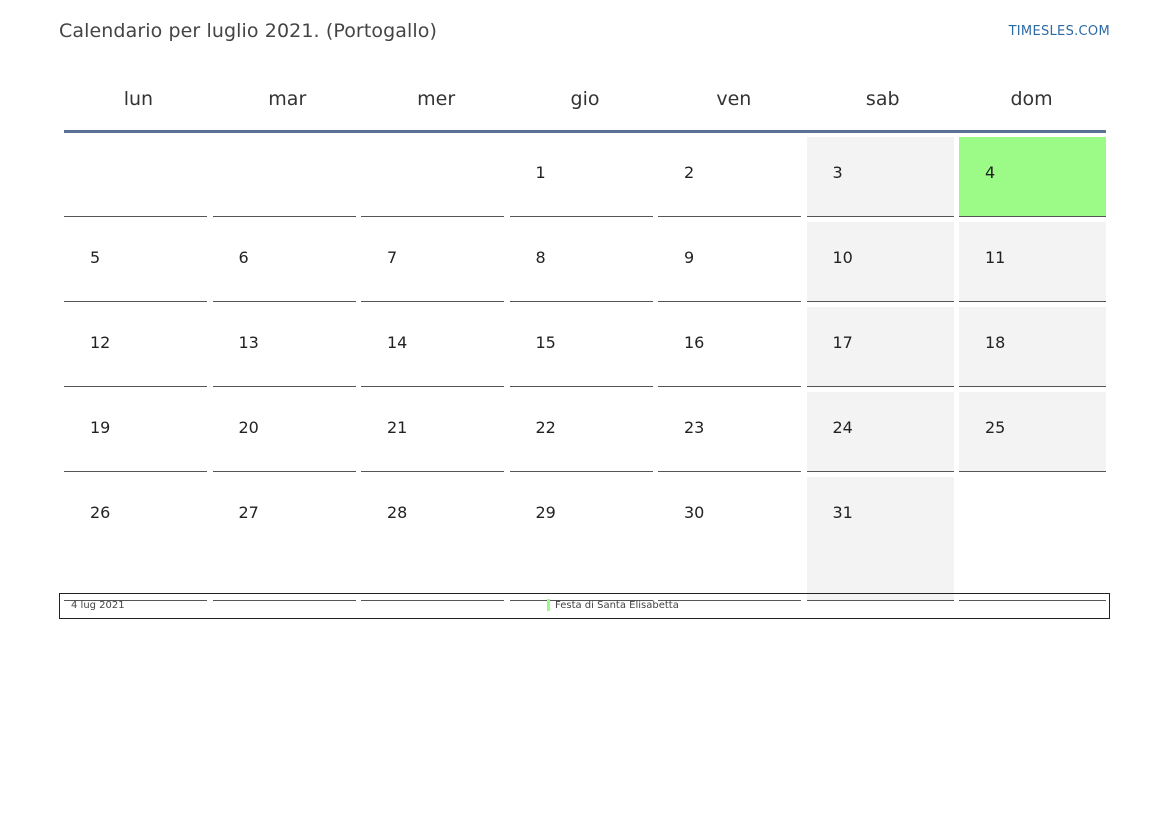  I want to click on day-cell: 25, so click(1032, 432).